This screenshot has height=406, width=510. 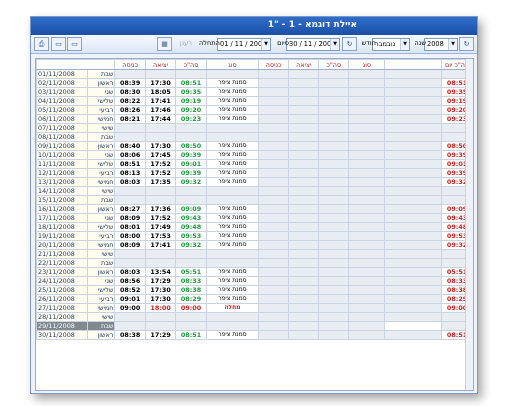 What do you see at coordinates (160, 281) in the screenshot?
I see `row-out: 17:29` at bounding box center [160, 281].